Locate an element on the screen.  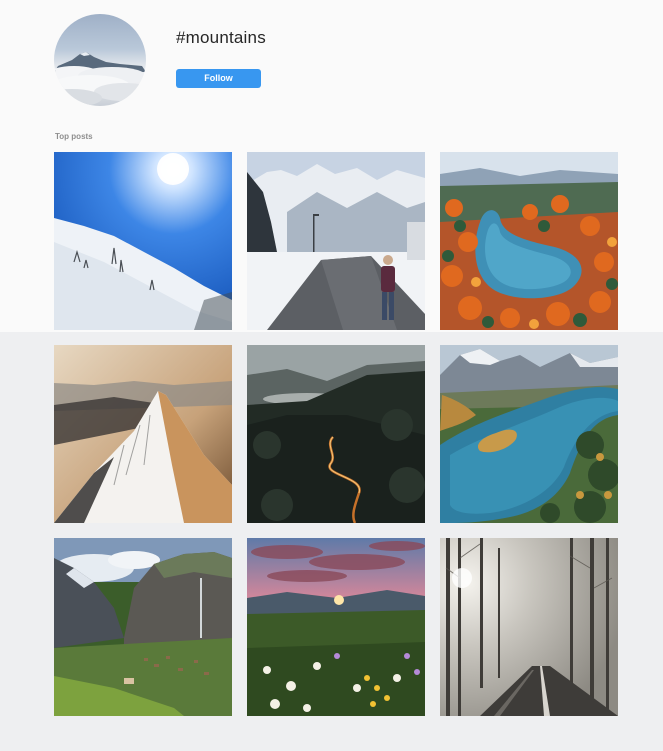
avatar-image is located at coordinates (100, 79).